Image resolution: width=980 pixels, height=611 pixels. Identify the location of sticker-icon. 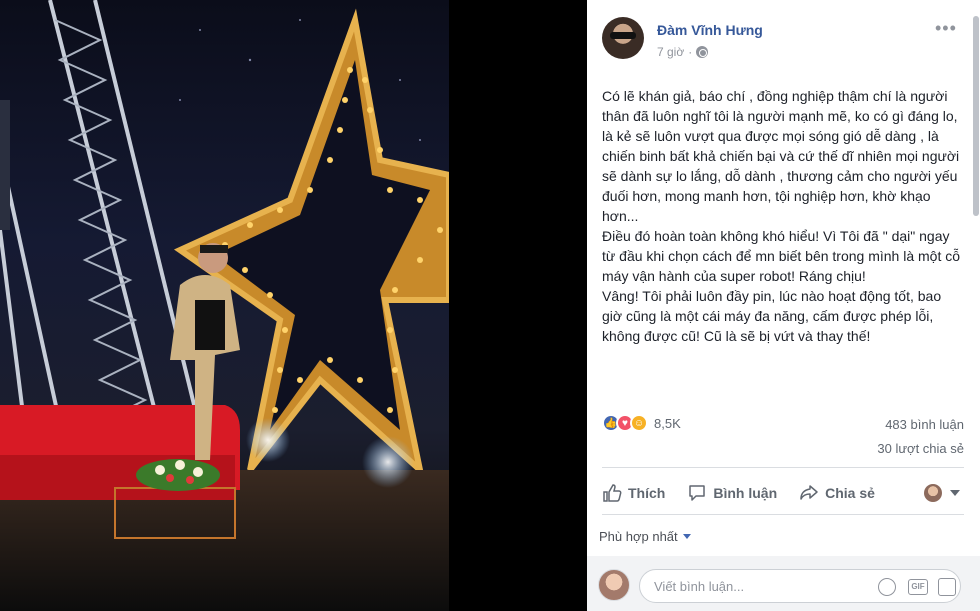
(947, 587).